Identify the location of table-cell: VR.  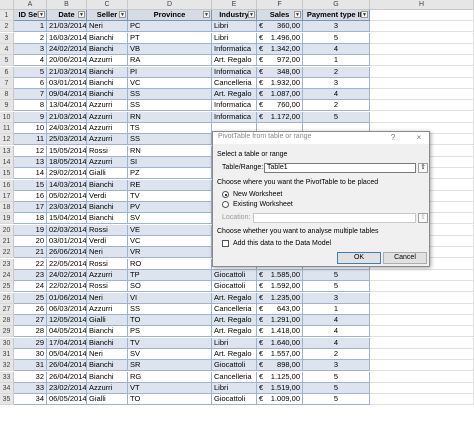
(170, 253).